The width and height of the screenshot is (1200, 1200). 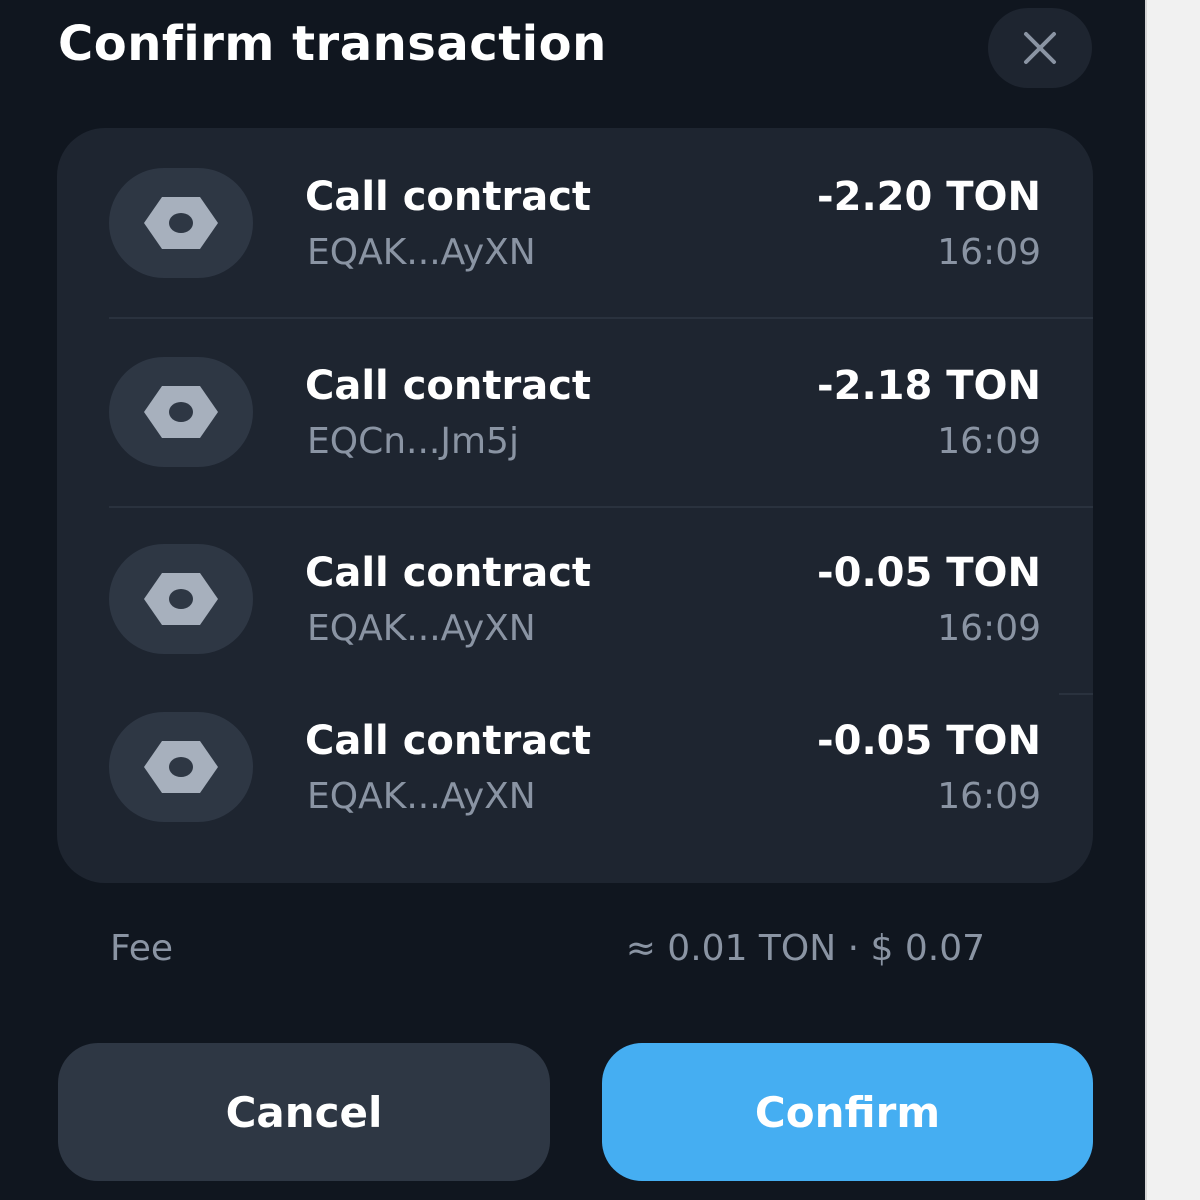 What do you see at coordinates (929, 197) in the screenshot?
I see `transaction-amount: -2.20 TON` at bounding box center [929, 197].